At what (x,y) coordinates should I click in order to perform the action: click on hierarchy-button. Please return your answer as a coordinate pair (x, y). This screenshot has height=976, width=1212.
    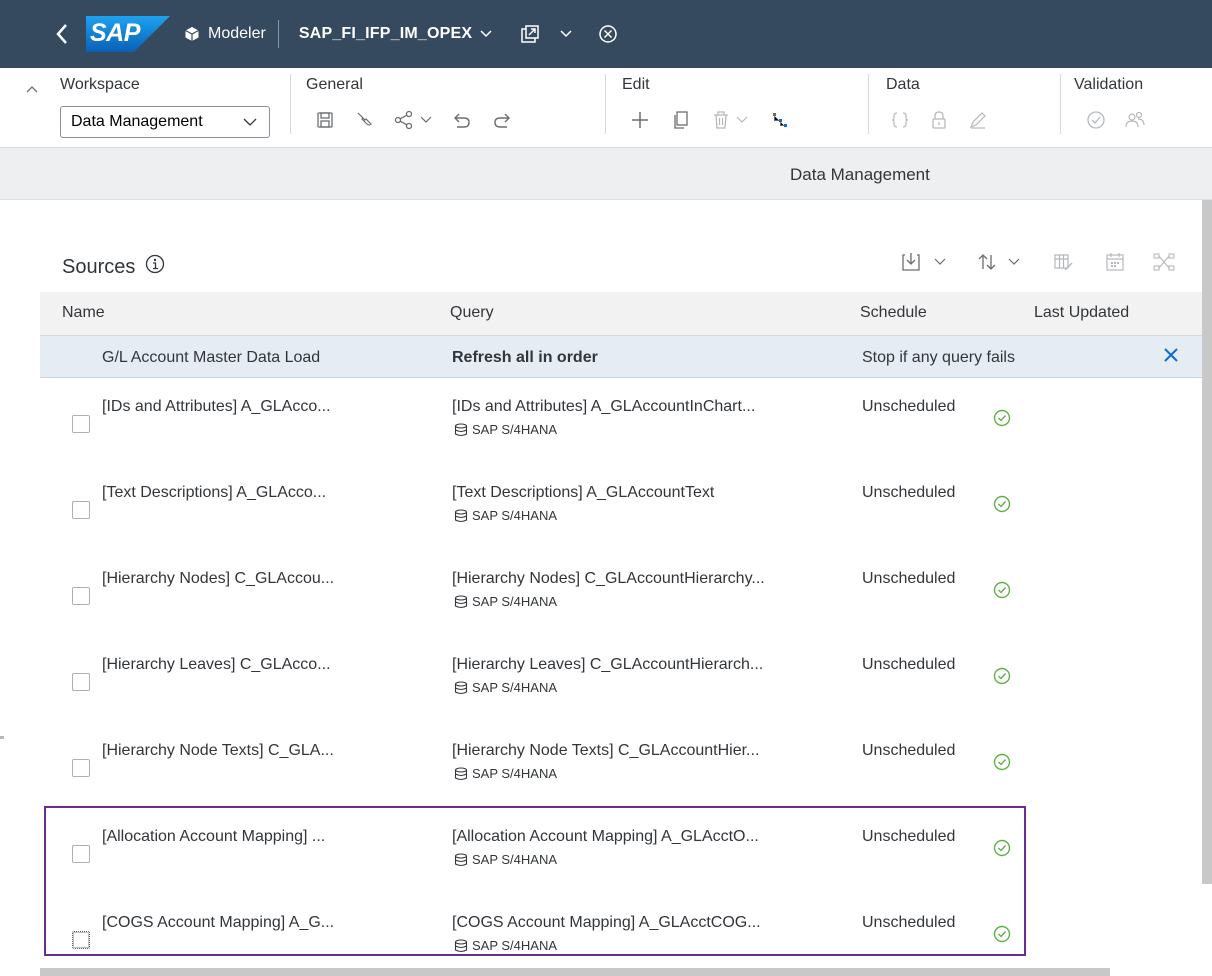
    Looking at the image, I should click on (780, 120).